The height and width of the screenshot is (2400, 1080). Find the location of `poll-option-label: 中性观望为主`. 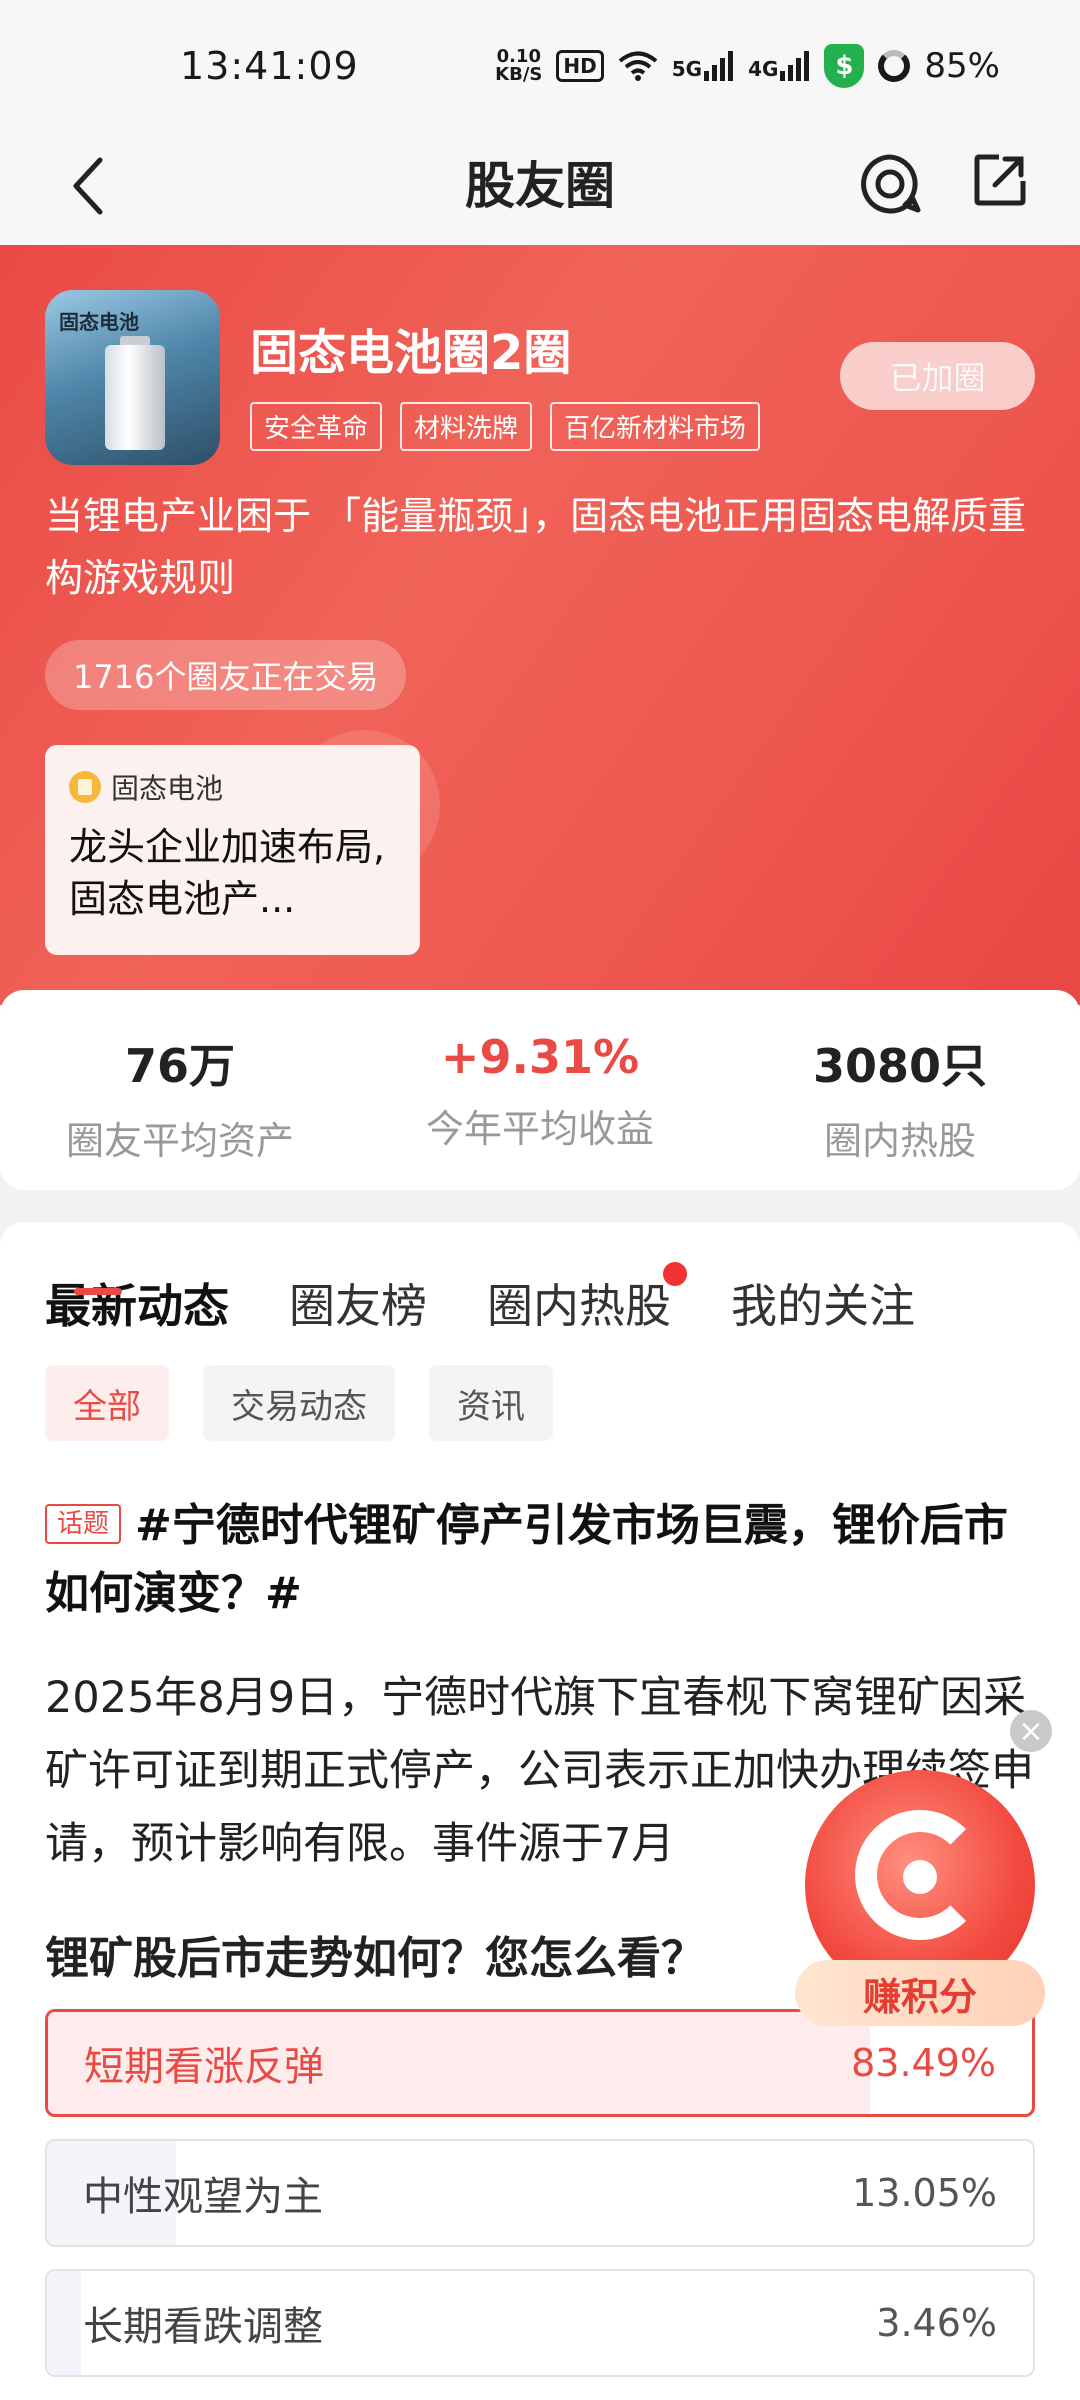

poll-option-label: 中性观望为主 is located at coordinates (203, 2197).